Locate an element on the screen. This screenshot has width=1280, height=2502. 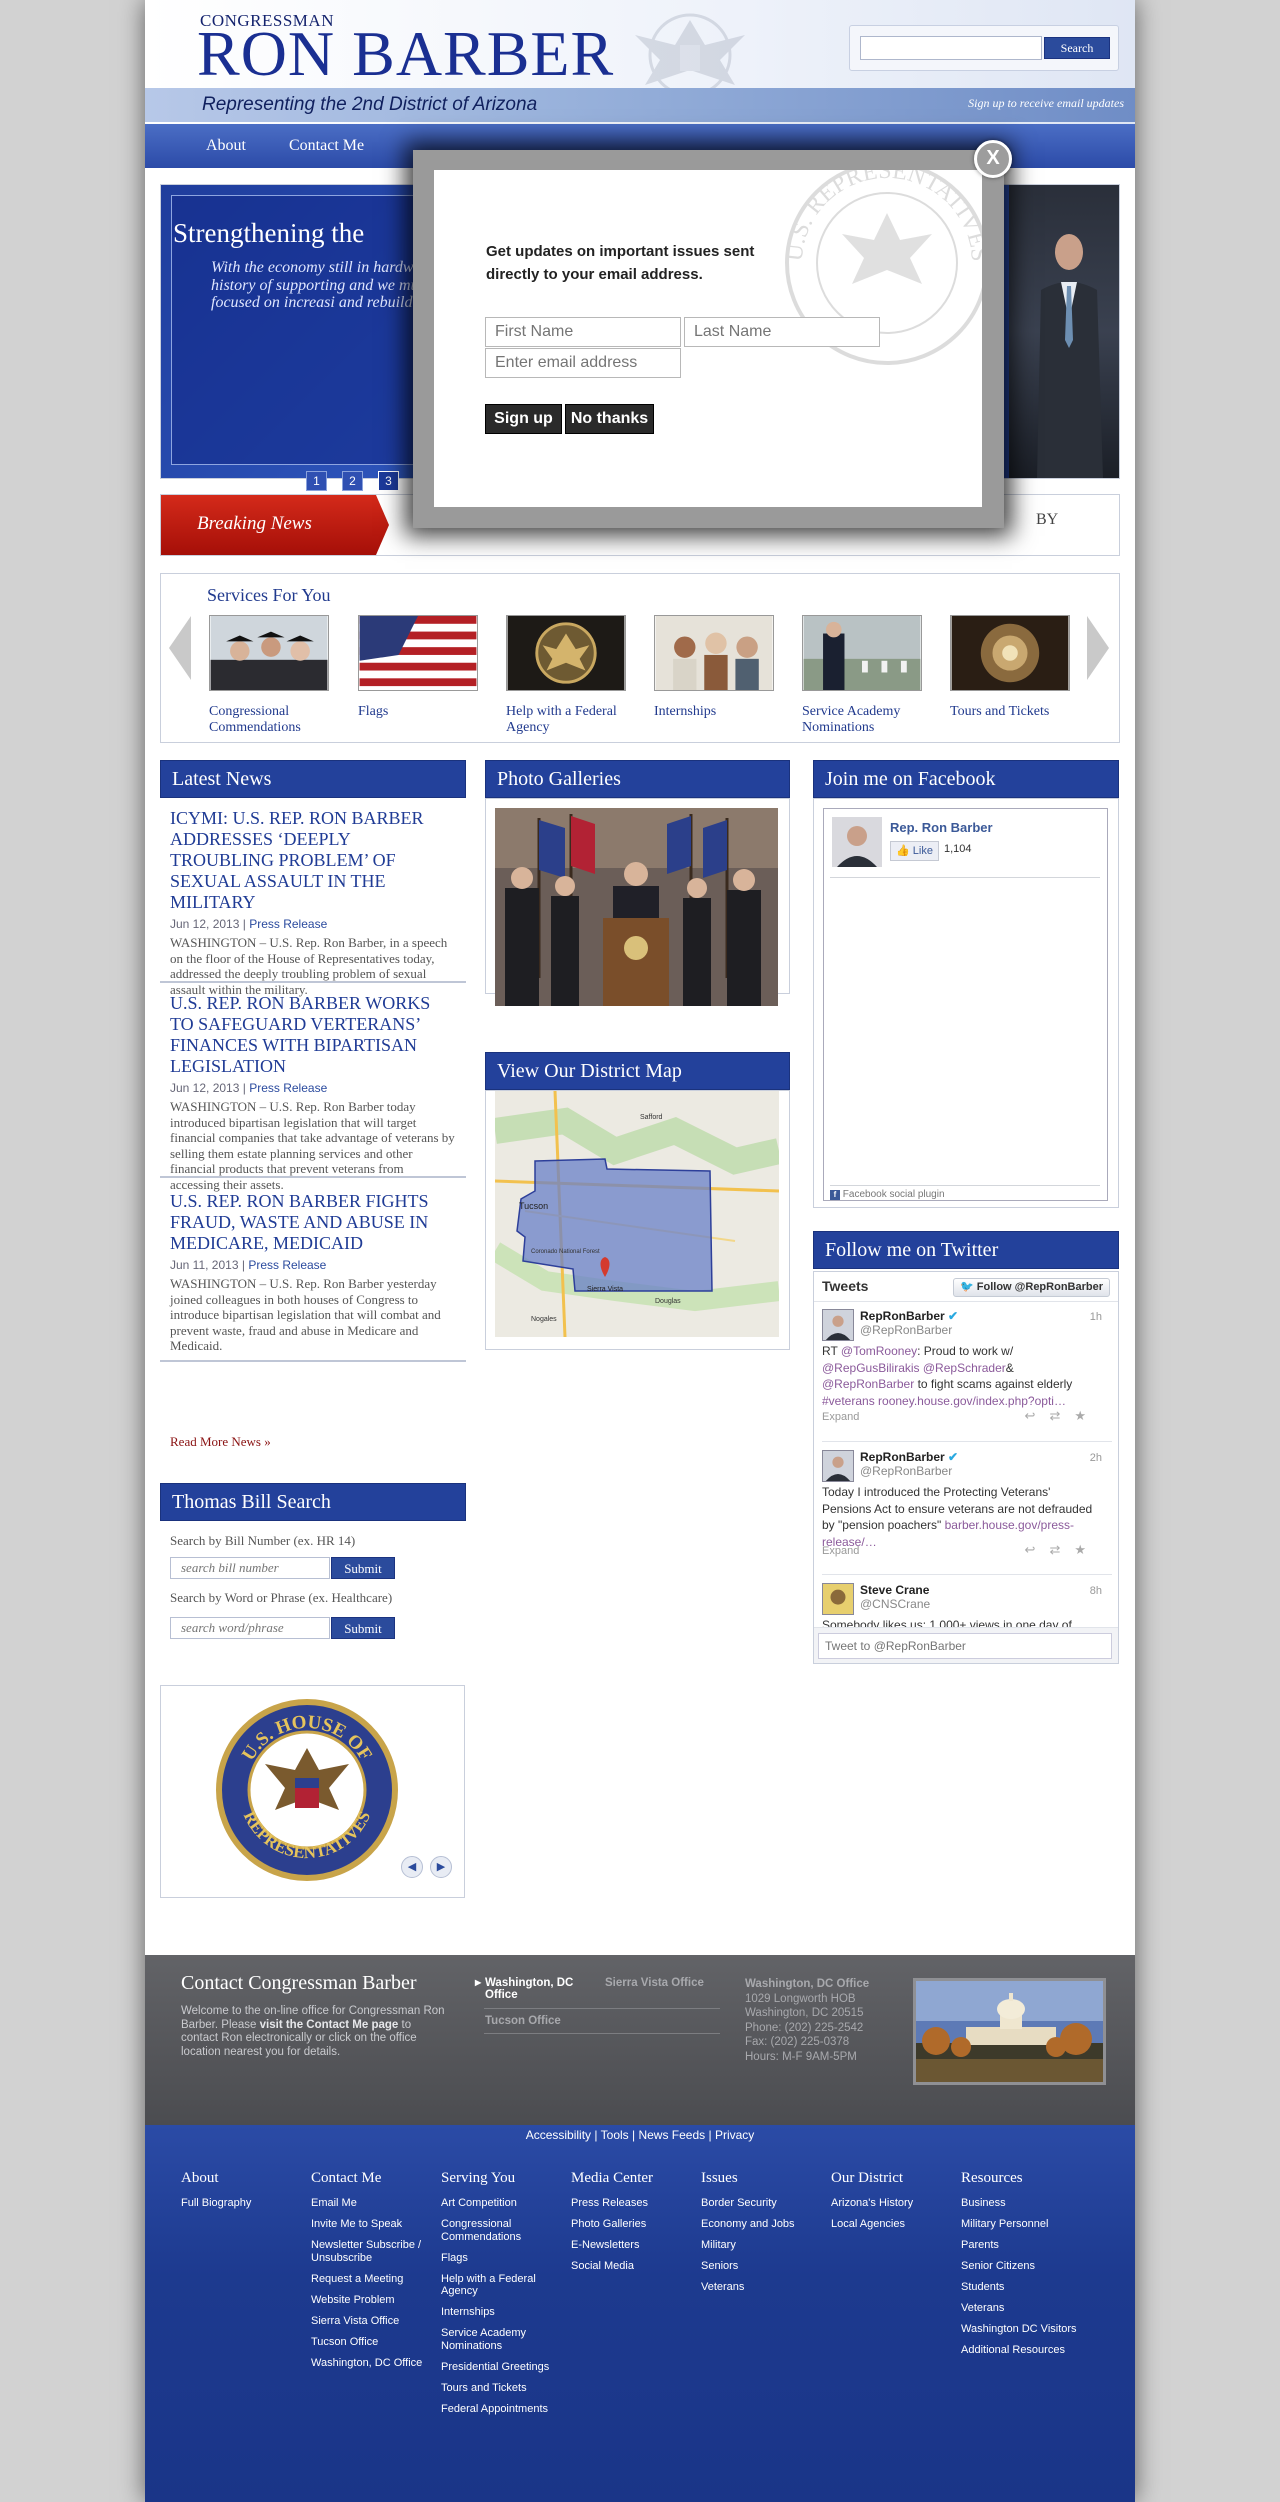
email-signup-link: Sign up to receive email updates is located at coordinates (1046, 103).